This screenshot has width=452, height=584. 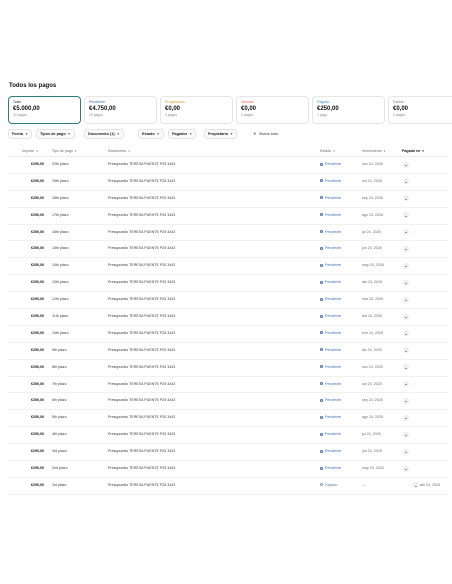 What do you see at coordinates (30, 151) in the screenshot?
I see `col-amount: Importe ▾` at bounding box center [30, 151].